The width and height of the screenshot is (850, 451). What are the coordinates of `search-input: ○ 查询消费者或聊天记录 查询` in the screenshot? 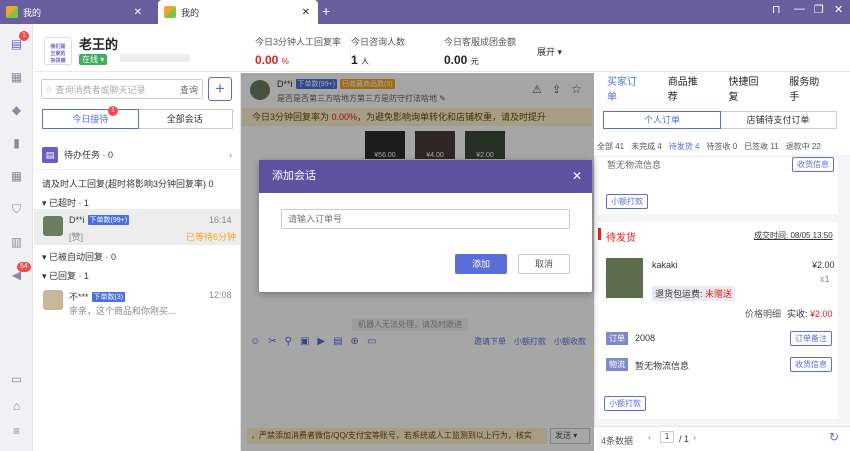 It's located at (122, 89).